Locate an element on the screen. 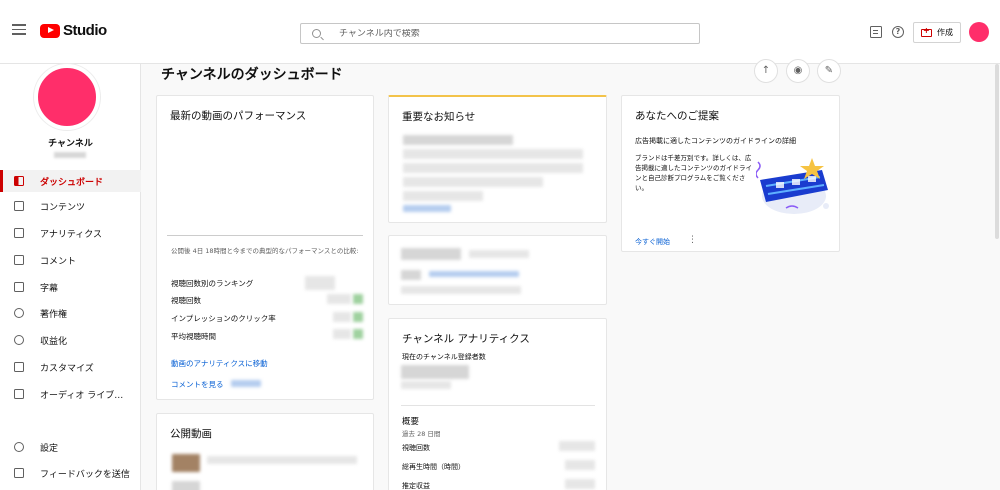 The height and width of the screenshot is (490, 1000). sidebar-item-label: アナリティクス is located at coordinates (71, 234).